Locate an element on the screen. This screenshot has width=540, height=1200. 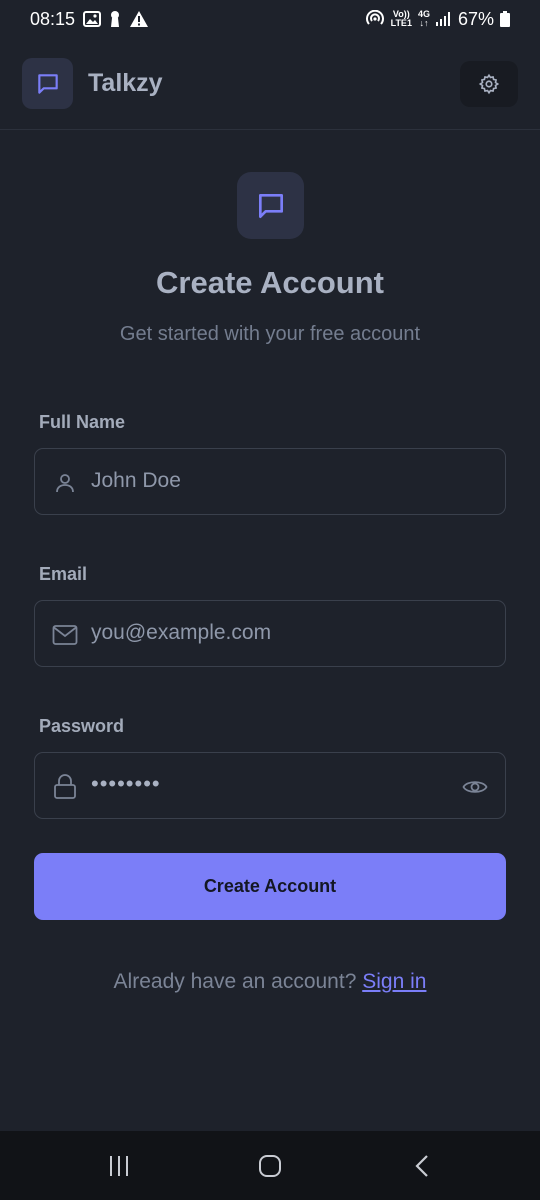
signin-prompt-text: Already have an account? is located at coordinates (238, 981).